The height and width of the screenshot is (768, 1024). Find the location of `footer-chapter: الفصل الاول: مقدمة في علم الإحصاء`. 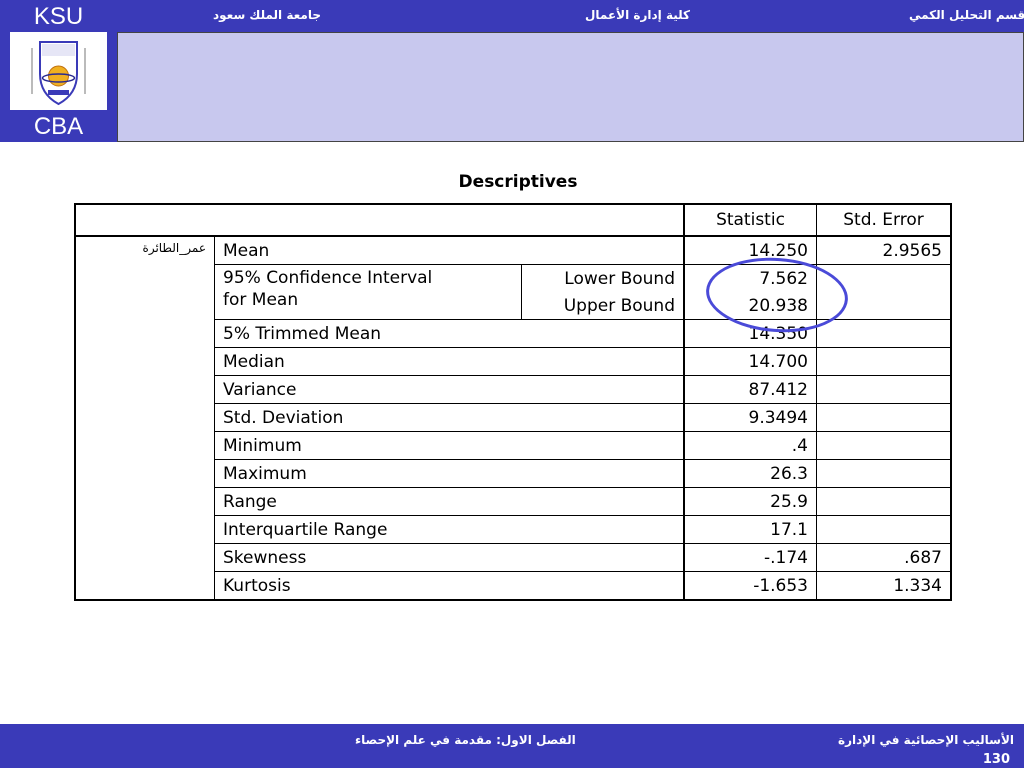

footer-chapter: الفصل الاول: مقدمة في علم الإحصاء is located at coordinates (465, 740).